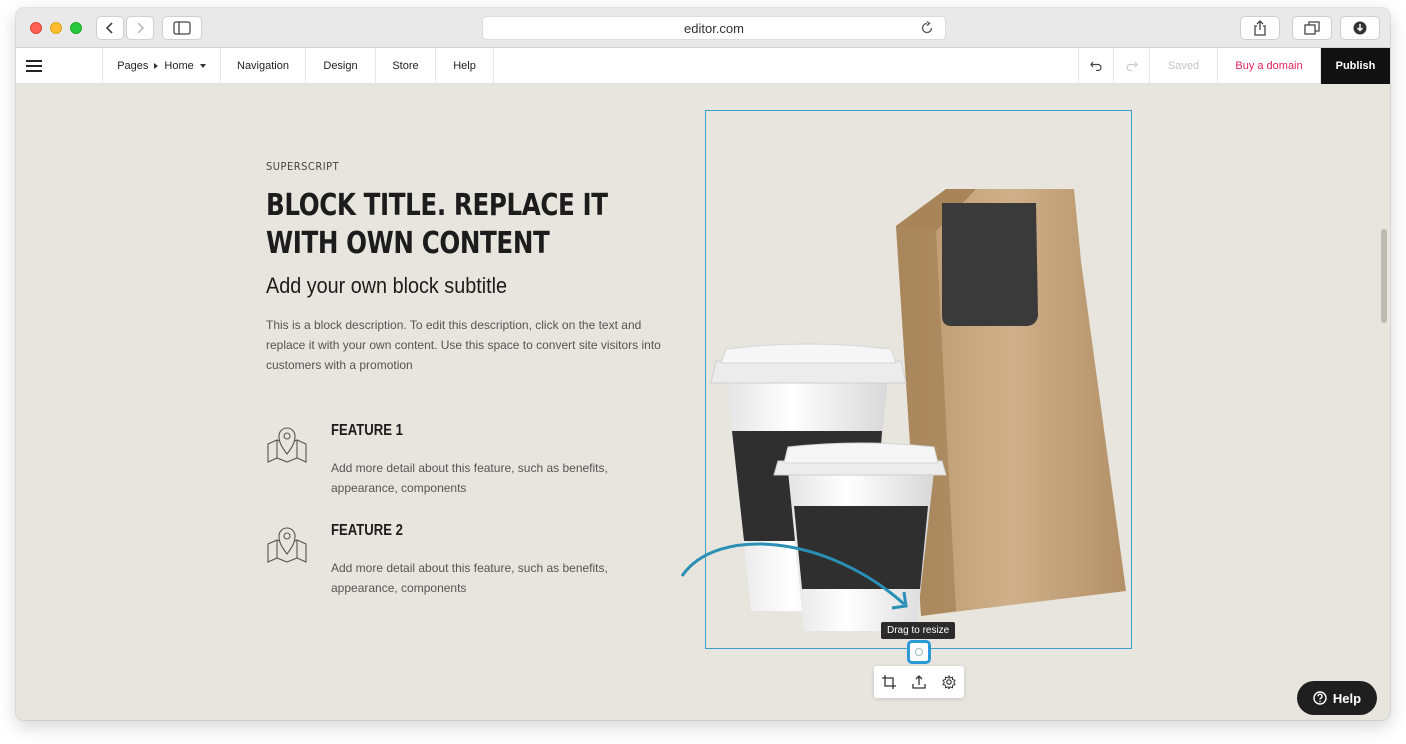 The height and width of the screenshot is (744, 1406). I want to click on help-button-label: Help, so click(1347, 698).